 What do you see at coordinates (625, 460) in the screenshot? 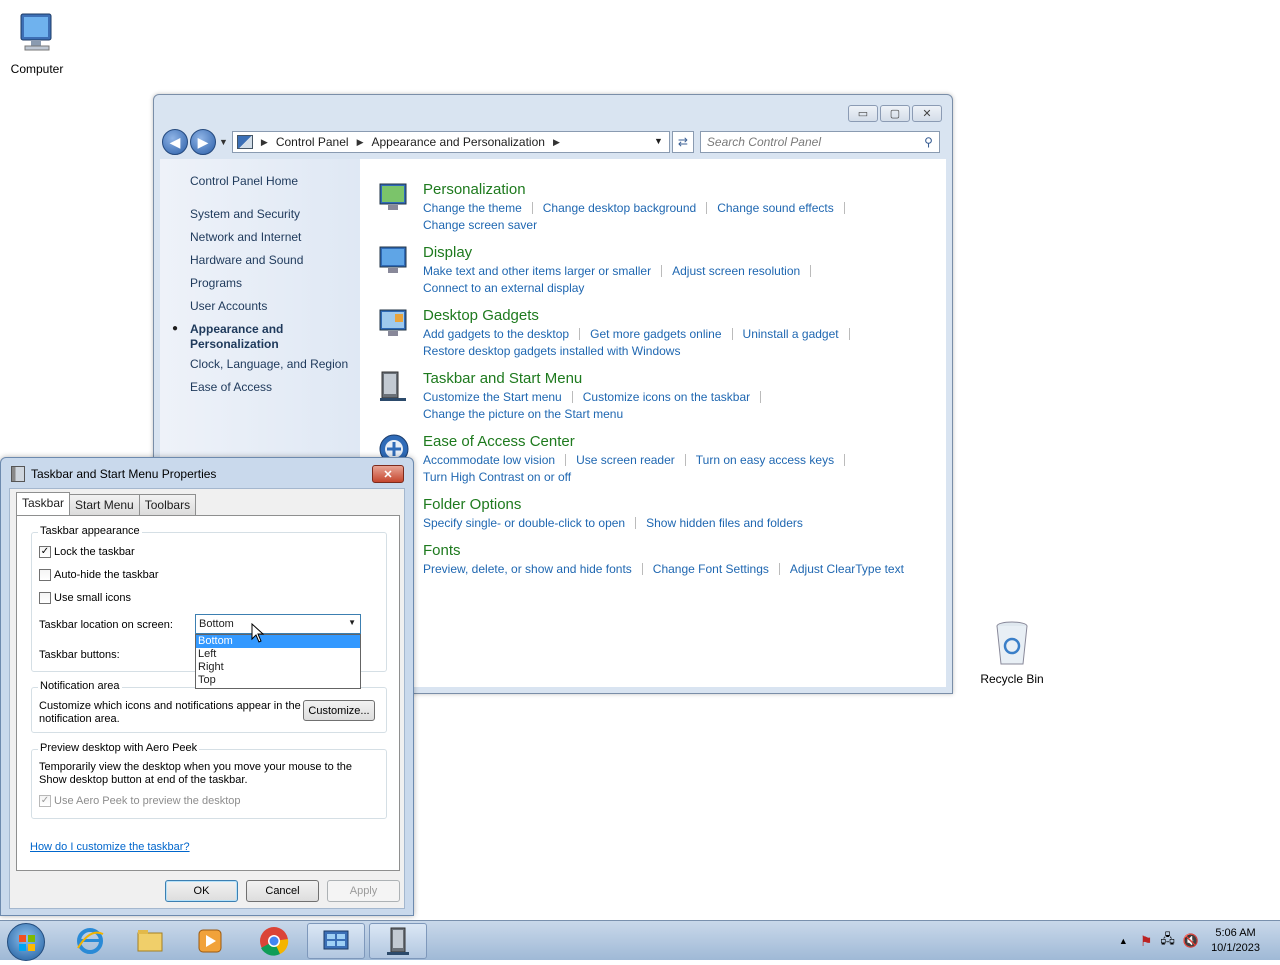
I see `link-screen-reader: Use screen reader` at bounding box center [625, 460].